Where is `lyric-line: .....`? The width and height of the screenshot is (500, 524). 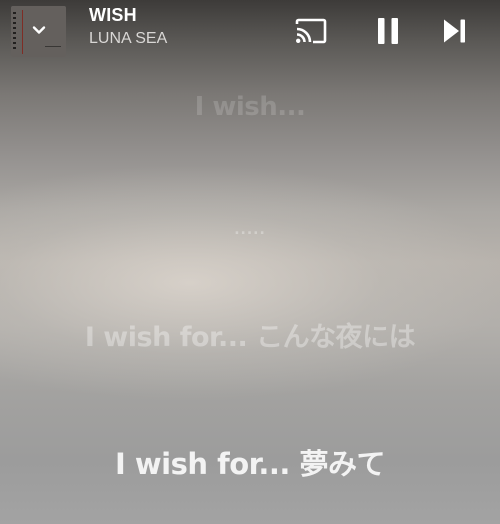
lyric-line: ..... is located at coordinates (250, 230).